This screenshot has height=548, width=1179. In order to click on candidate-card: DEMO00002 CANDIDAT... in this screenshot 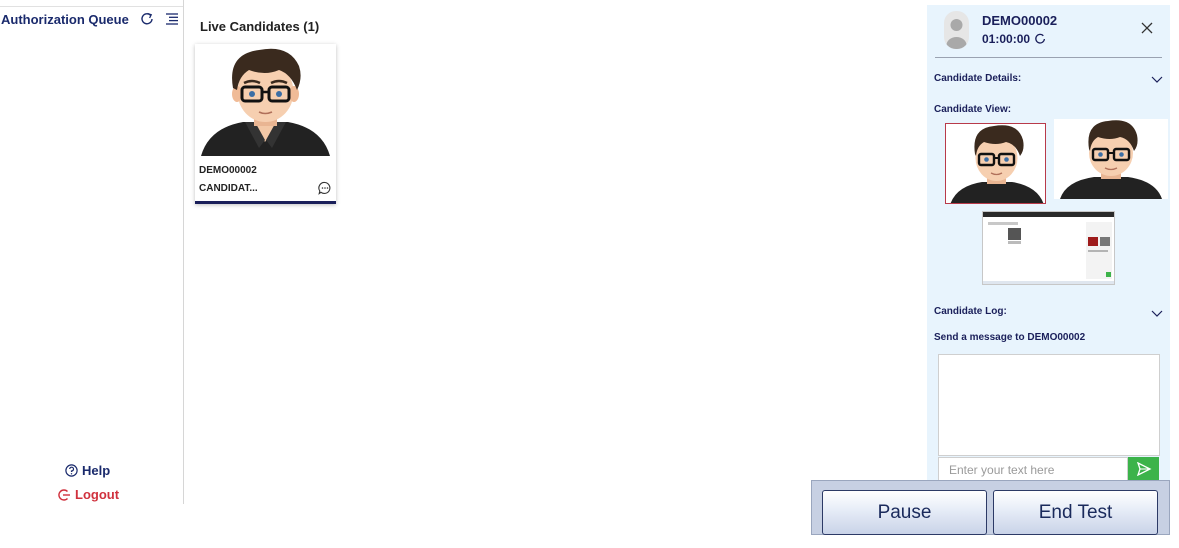, I will do `click(265, 124)`.